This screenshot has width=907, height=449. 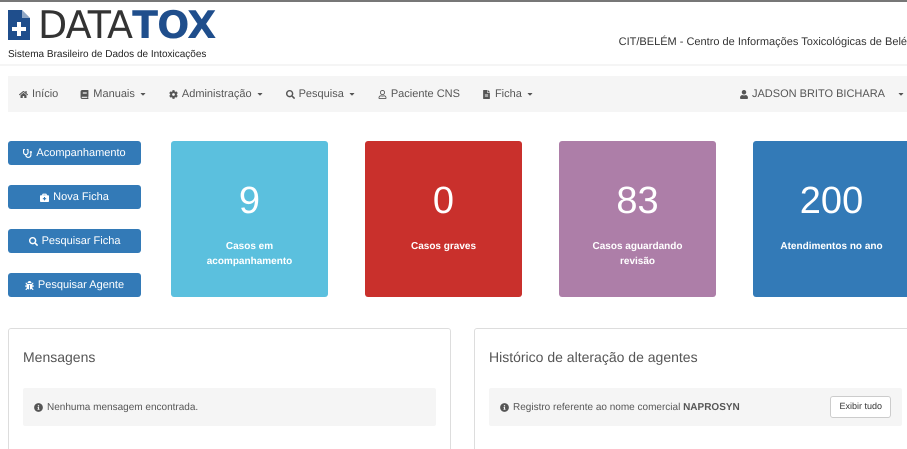 I want to click on nav-link: Administração, so click(x=216, y=94).